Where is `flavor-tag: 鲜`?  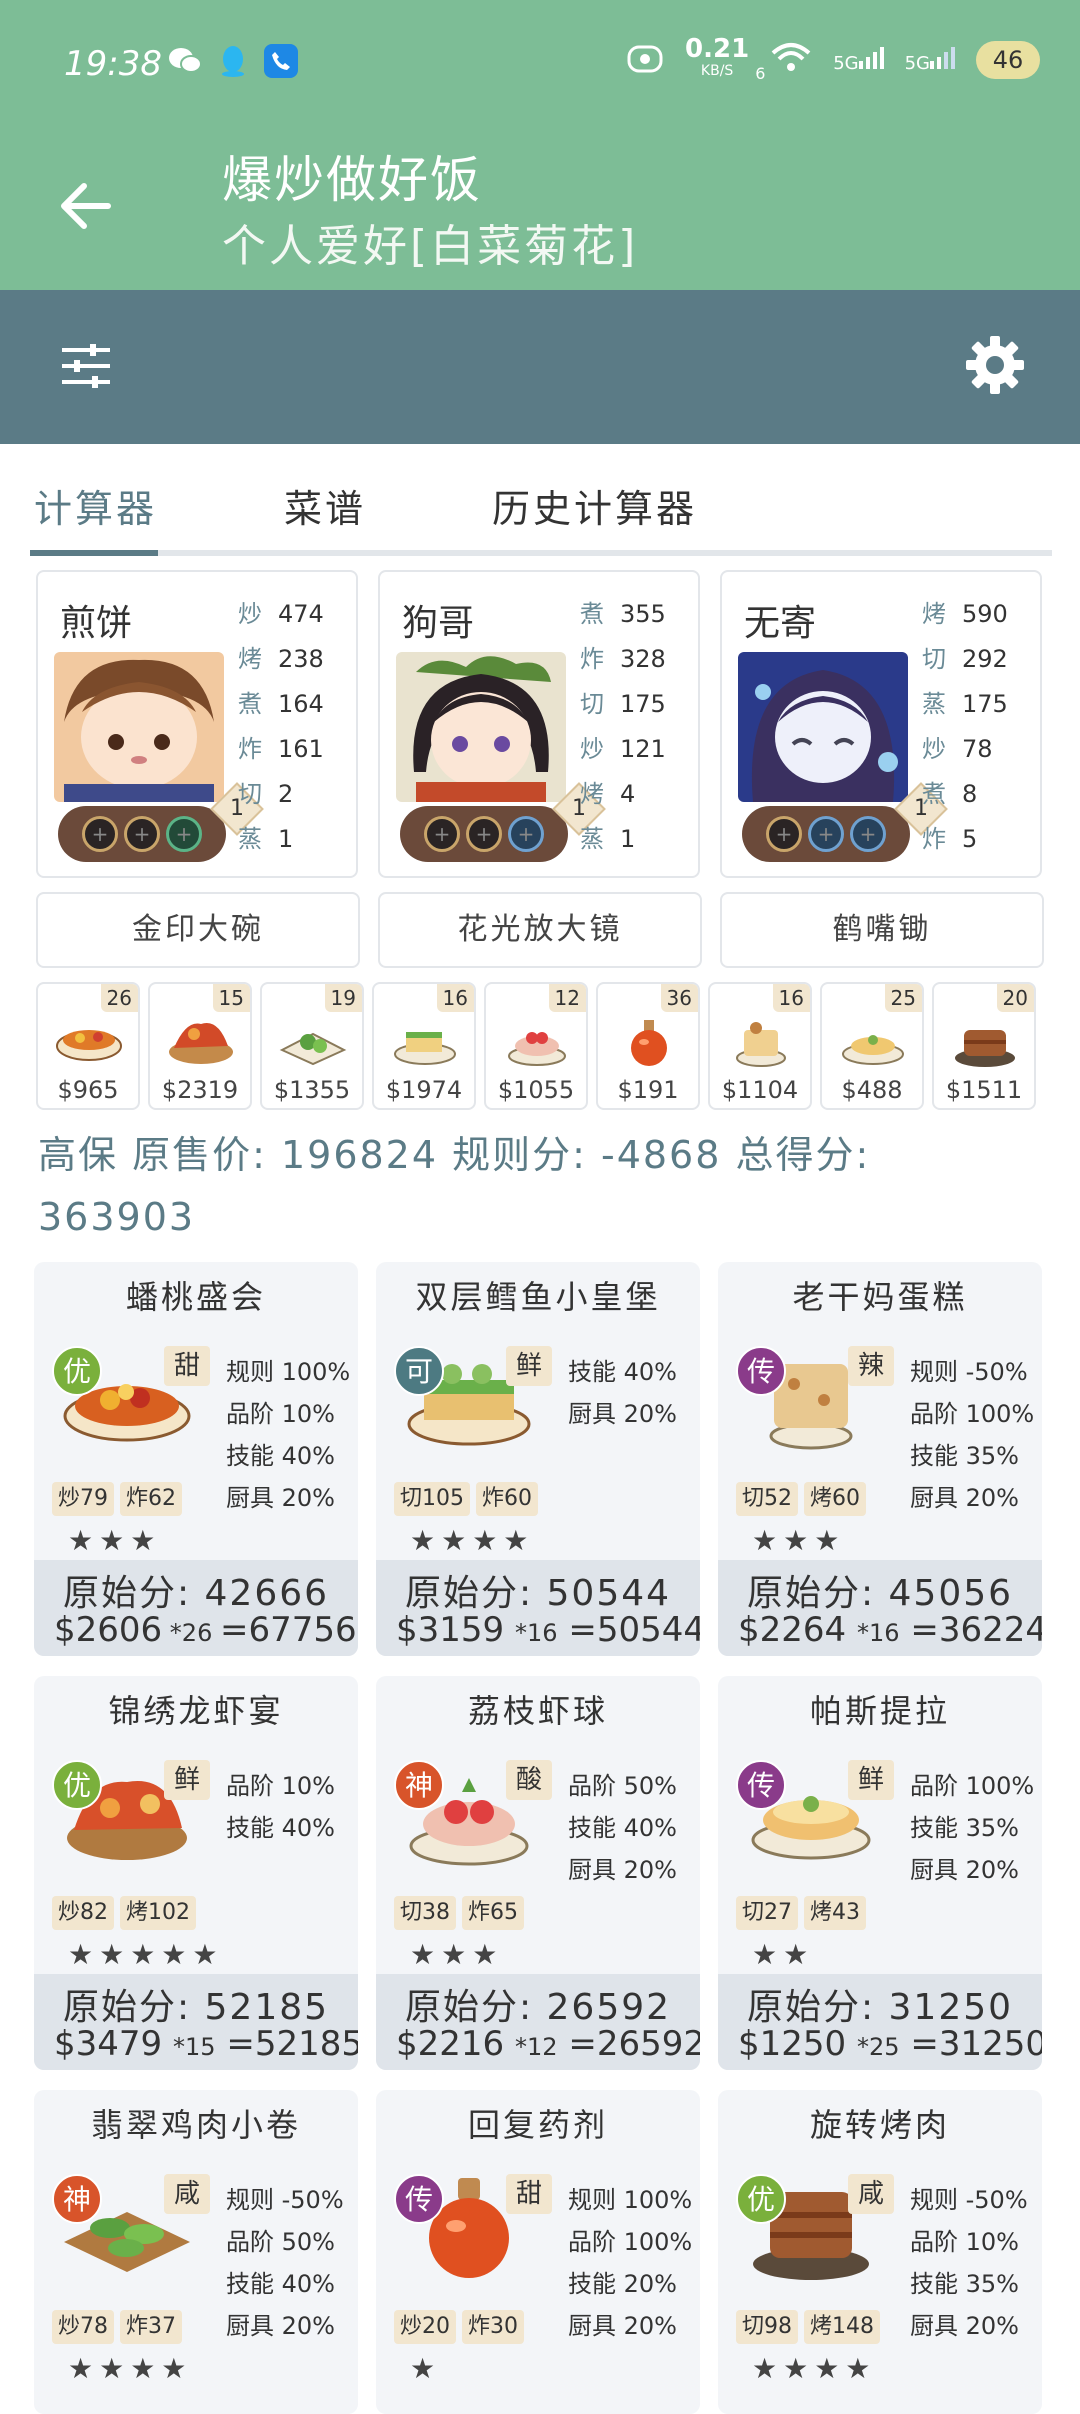 flavor-tag: 鲜 is located at coordinates (187, 1780).